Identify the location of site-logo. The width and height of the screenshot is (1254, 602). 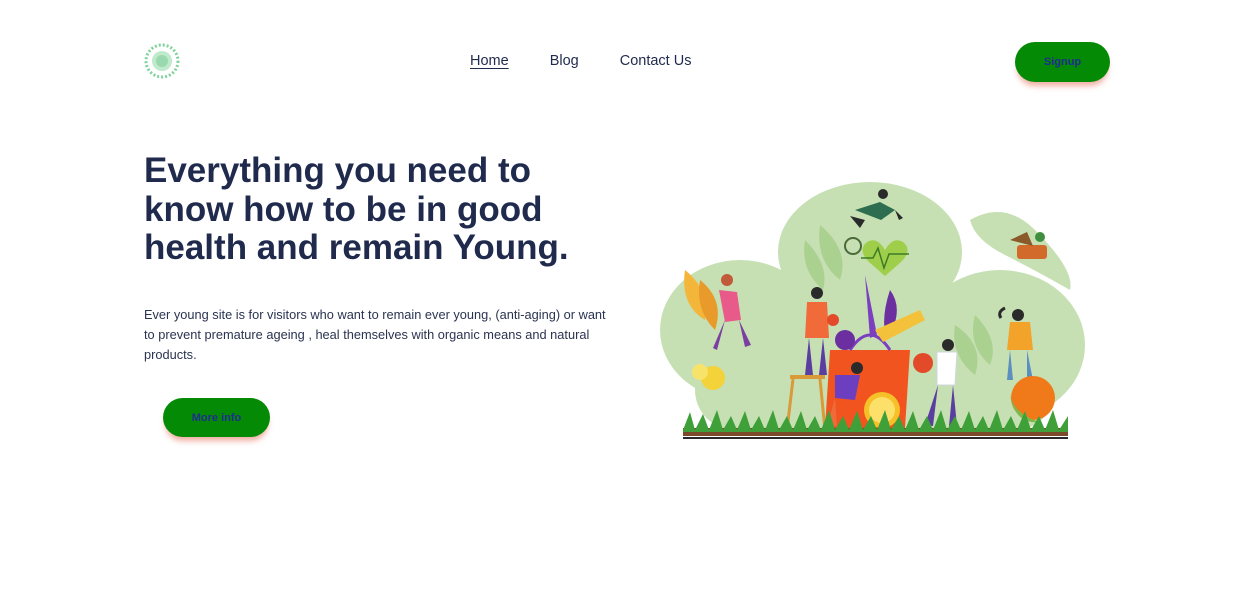
(162, 61).